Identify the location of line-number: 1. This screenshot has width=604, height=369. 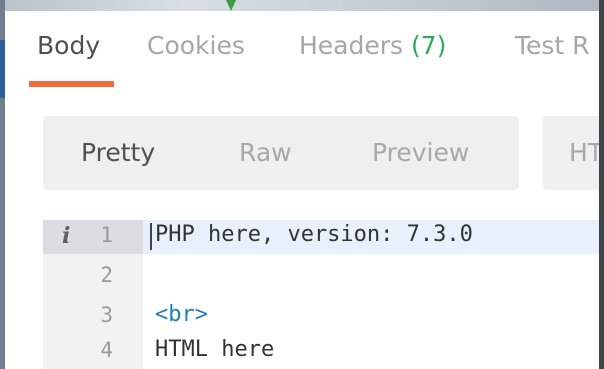
(106, 235).